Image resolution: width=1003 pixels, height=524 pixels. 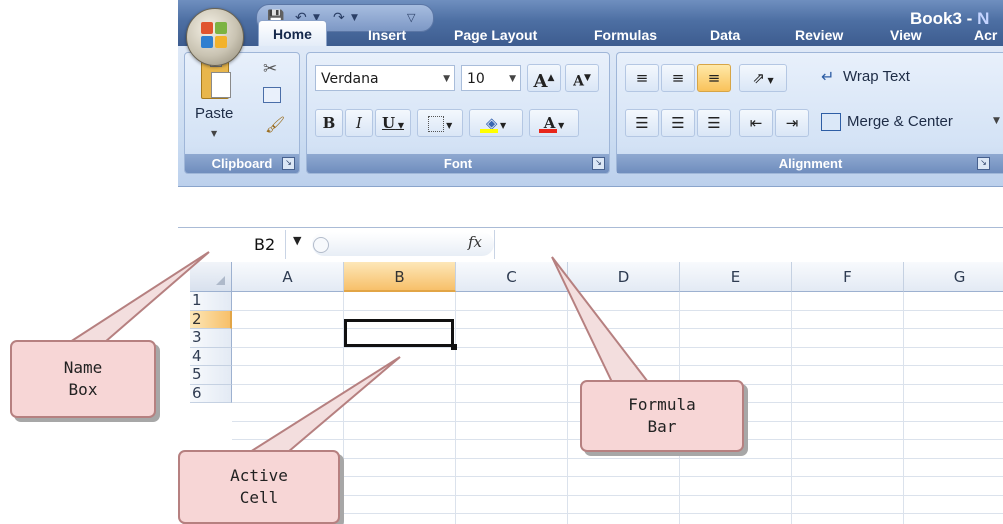 I want to click on formula-input, so click(x=748, y=244).